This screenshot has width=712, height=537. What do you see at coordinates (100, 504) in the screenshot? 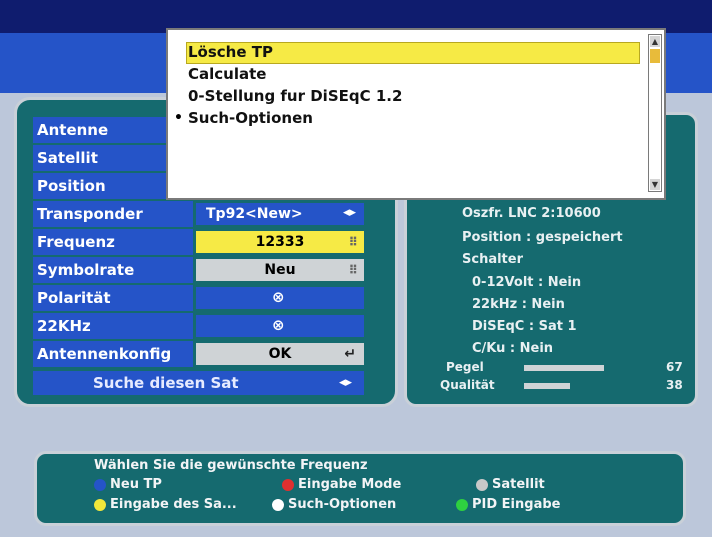
I see `yellow-dot-icon` at bounding box center [100, 504].